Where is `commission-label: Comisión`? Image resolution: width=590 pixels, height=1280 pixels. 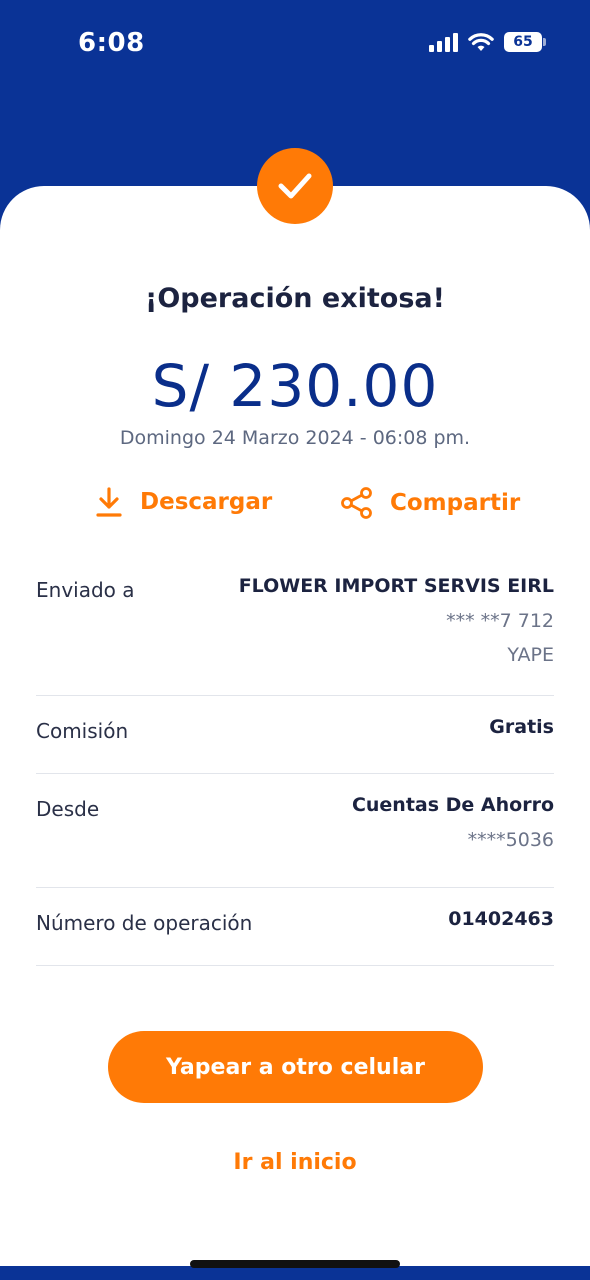
commission-label: Comisión is located at coordinates (82, 731).